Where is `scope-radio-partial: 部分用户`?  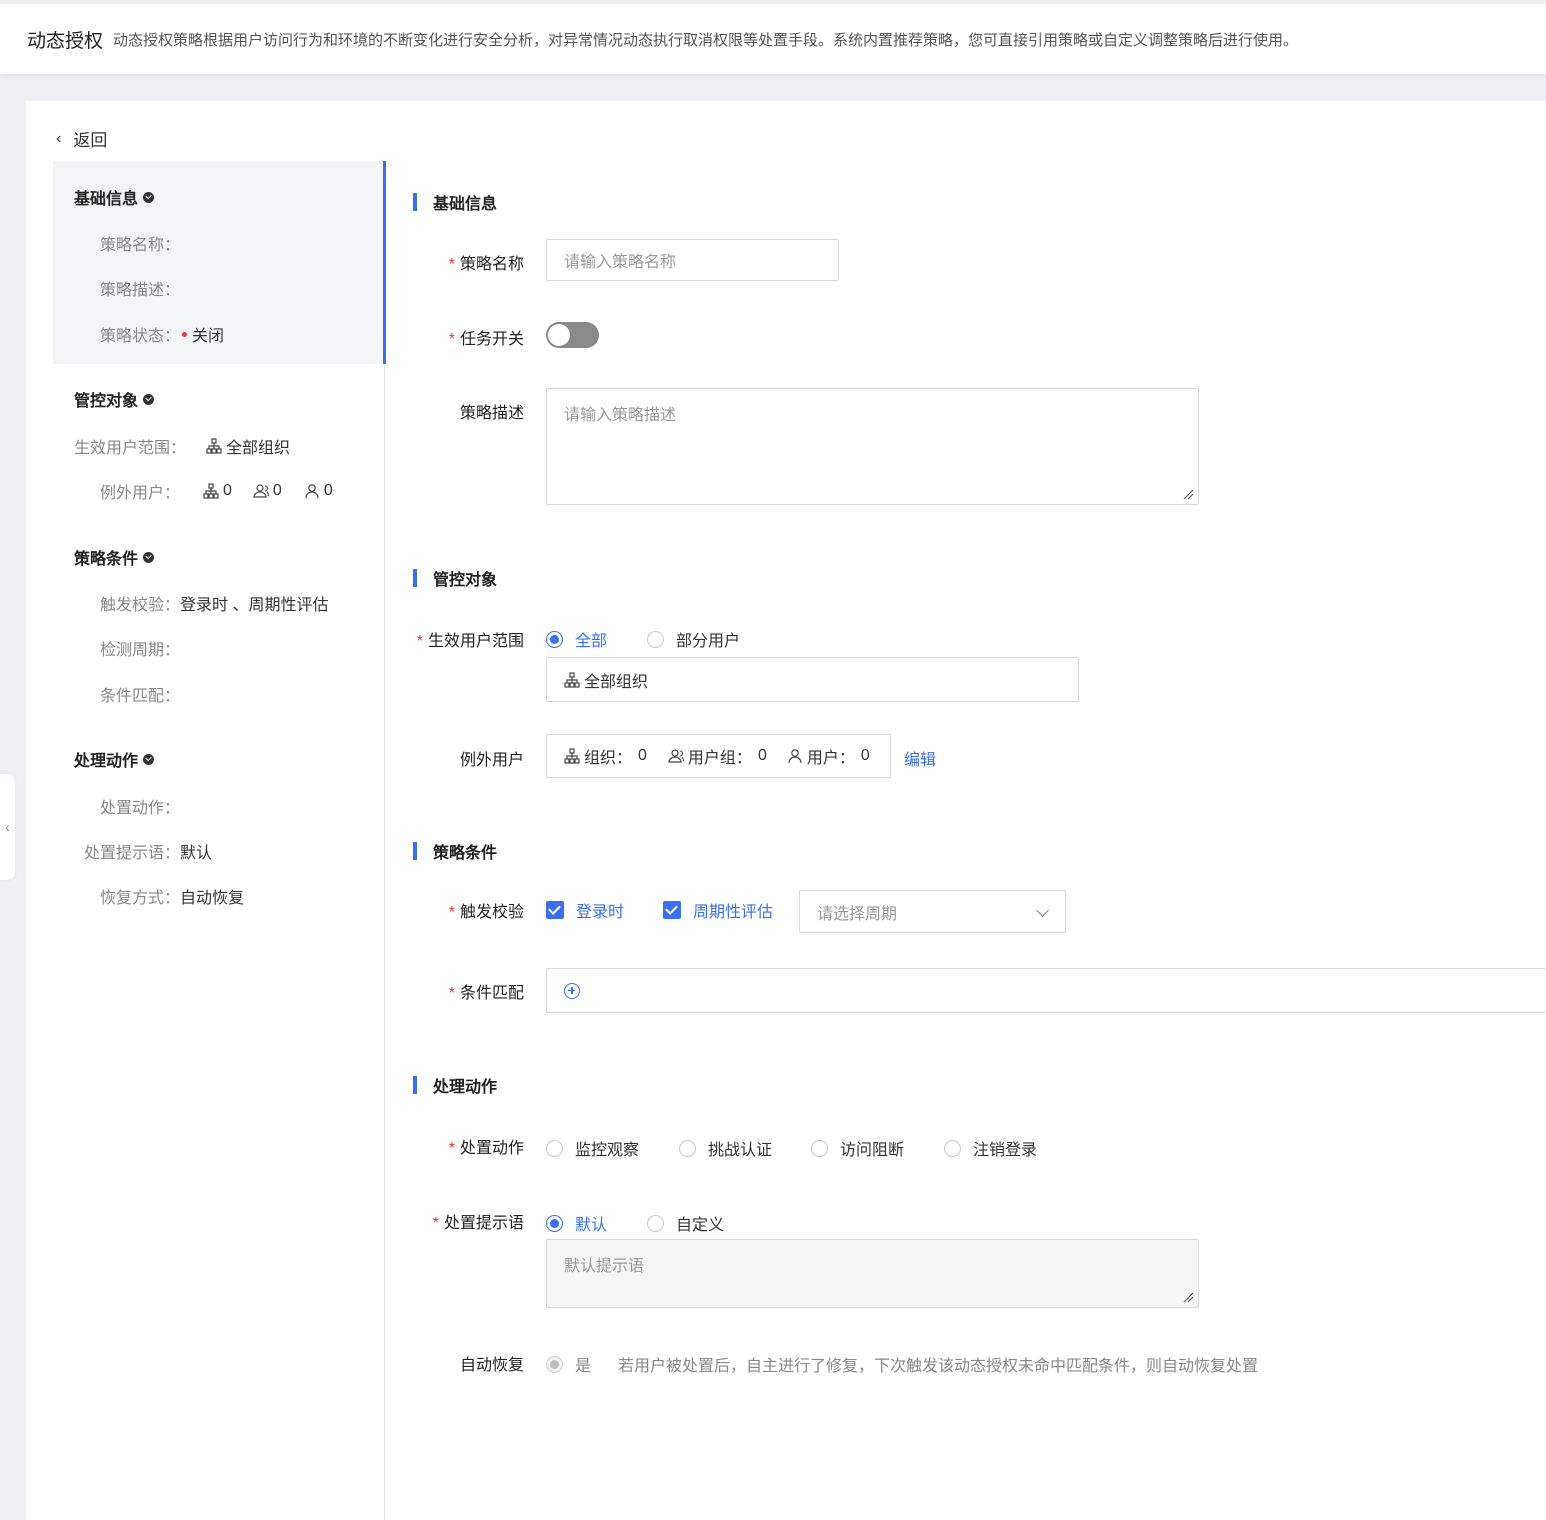 scope-radio-partial: 部分用户 is located at coordinates (693, 639).